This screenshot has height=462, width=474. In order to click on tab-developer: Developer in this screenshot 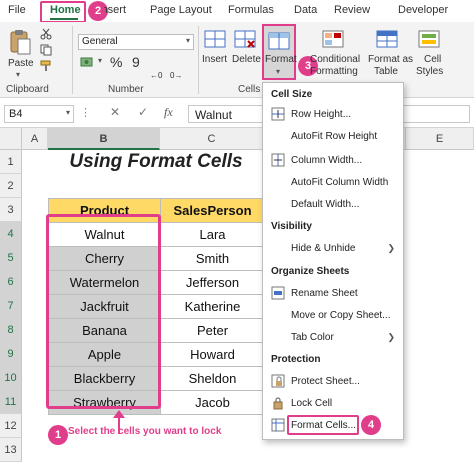, I will do `click(423, 10)`.